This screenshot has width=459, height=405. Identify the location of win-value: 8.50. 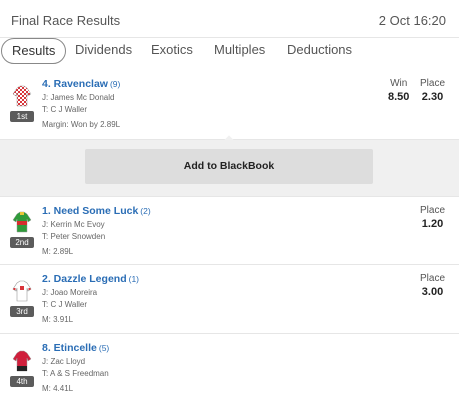
(399, 97).